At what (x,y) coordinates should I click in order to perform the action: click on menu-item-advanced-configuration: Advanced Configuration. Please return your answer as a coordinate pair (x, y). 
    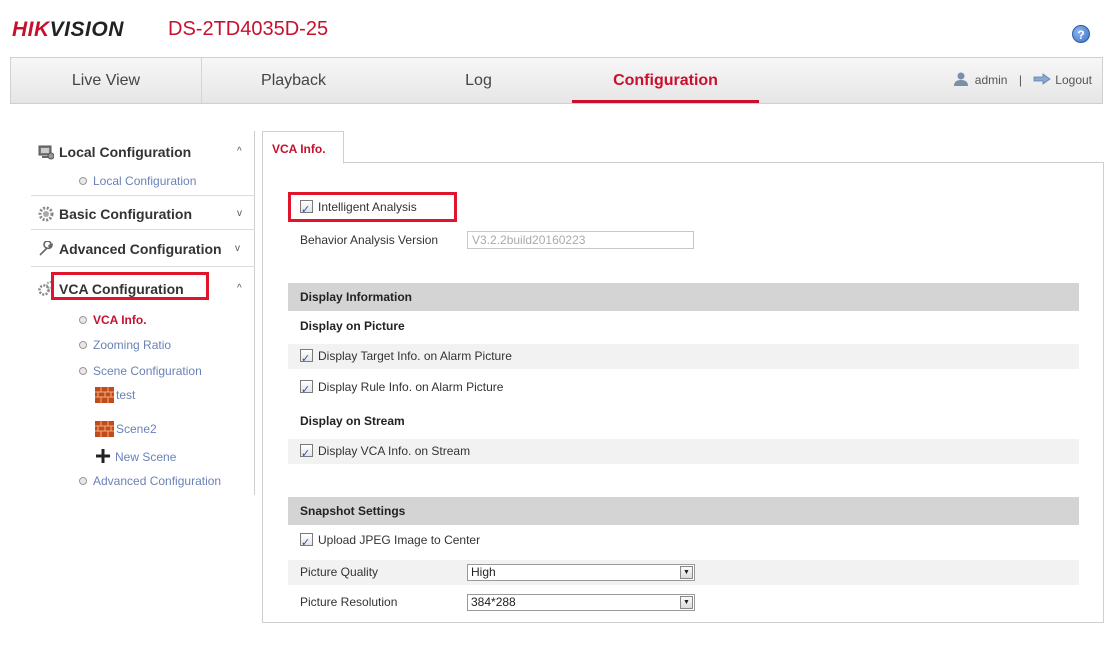
    Looking at the image, I should click on (150, 481).